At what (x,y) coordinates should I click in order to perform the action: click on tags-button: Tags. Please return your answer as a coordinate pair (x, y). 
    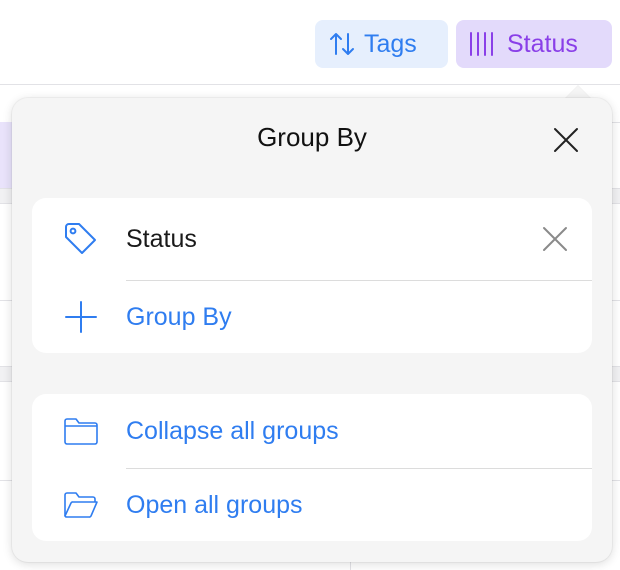
    Looking at the image, I should click on (381, 44).